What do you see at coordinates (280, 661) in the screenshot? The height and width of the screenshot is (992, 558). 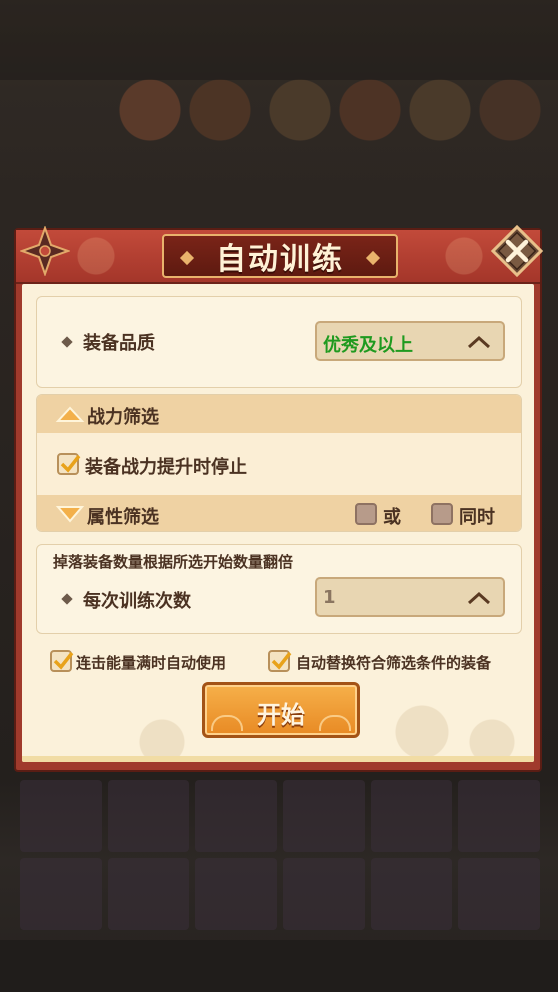 I see `auto-replace-equipment-checkbox` at bounding box center [280, 661].